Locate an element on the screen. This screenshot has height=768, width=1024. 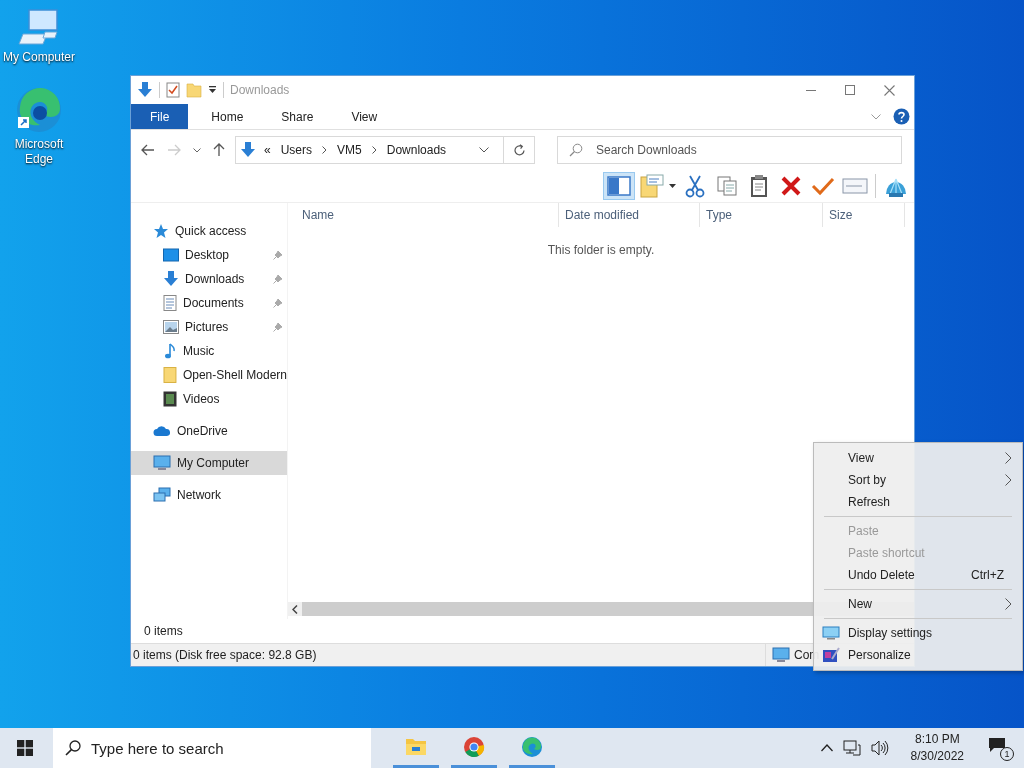
shortcut-text: Ctrl+Z is located at coordinates (987, 575).